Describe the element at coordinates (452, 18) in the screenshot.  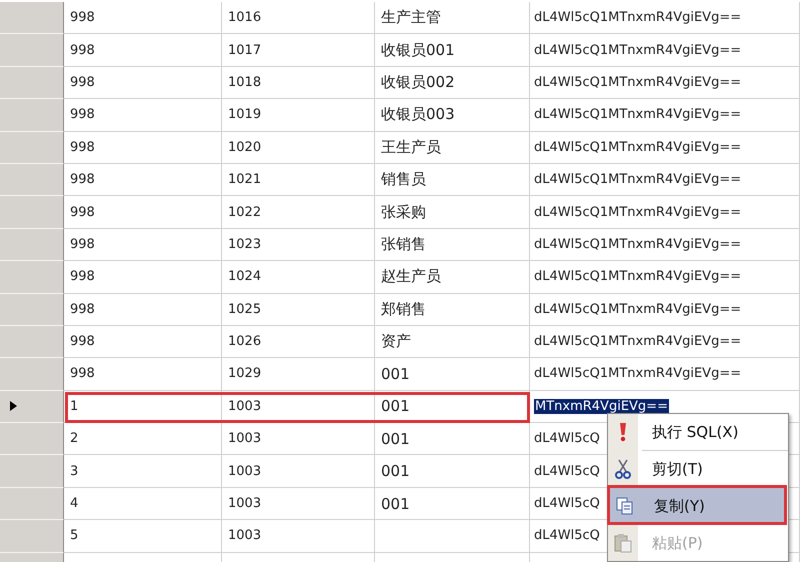
I see `table-cell: 生产主管` at that location.